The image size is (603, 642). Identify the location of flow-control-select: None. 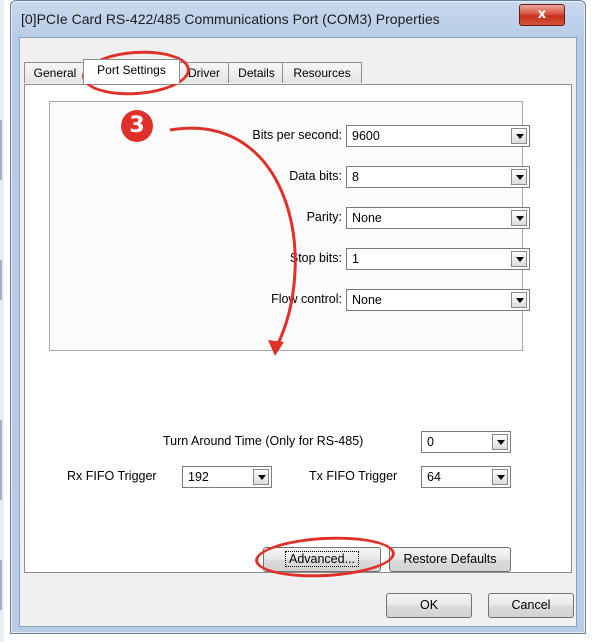
(438, 300).